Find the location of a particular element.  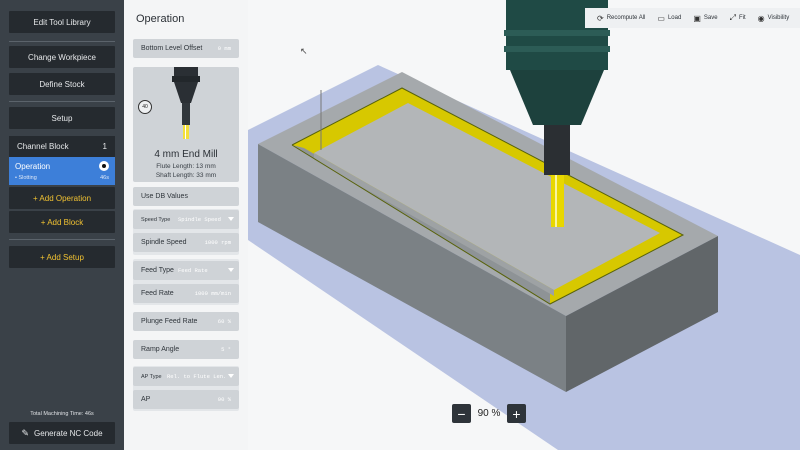

recompute-all-button: ⟳ Recompute All is located at coordinates (621, 18).